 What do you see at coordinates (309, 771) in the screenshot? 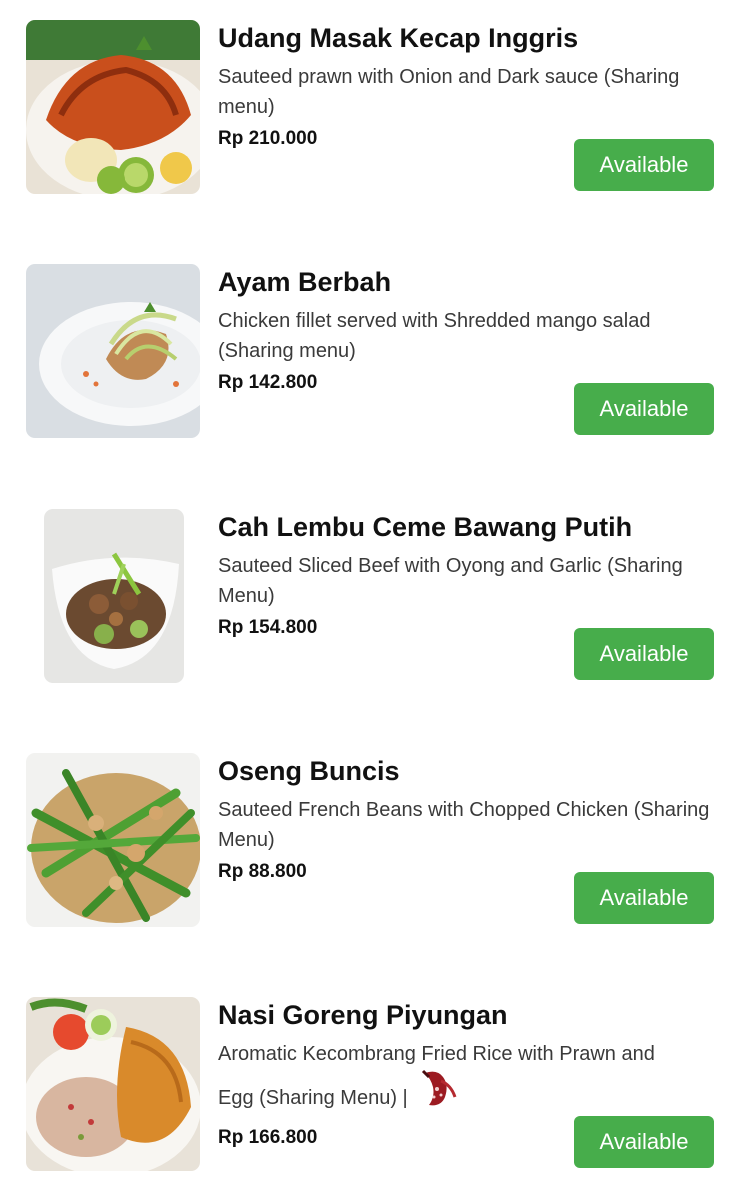
I see `item-title: Oseng Buncis` at bounding box center [309, 771].